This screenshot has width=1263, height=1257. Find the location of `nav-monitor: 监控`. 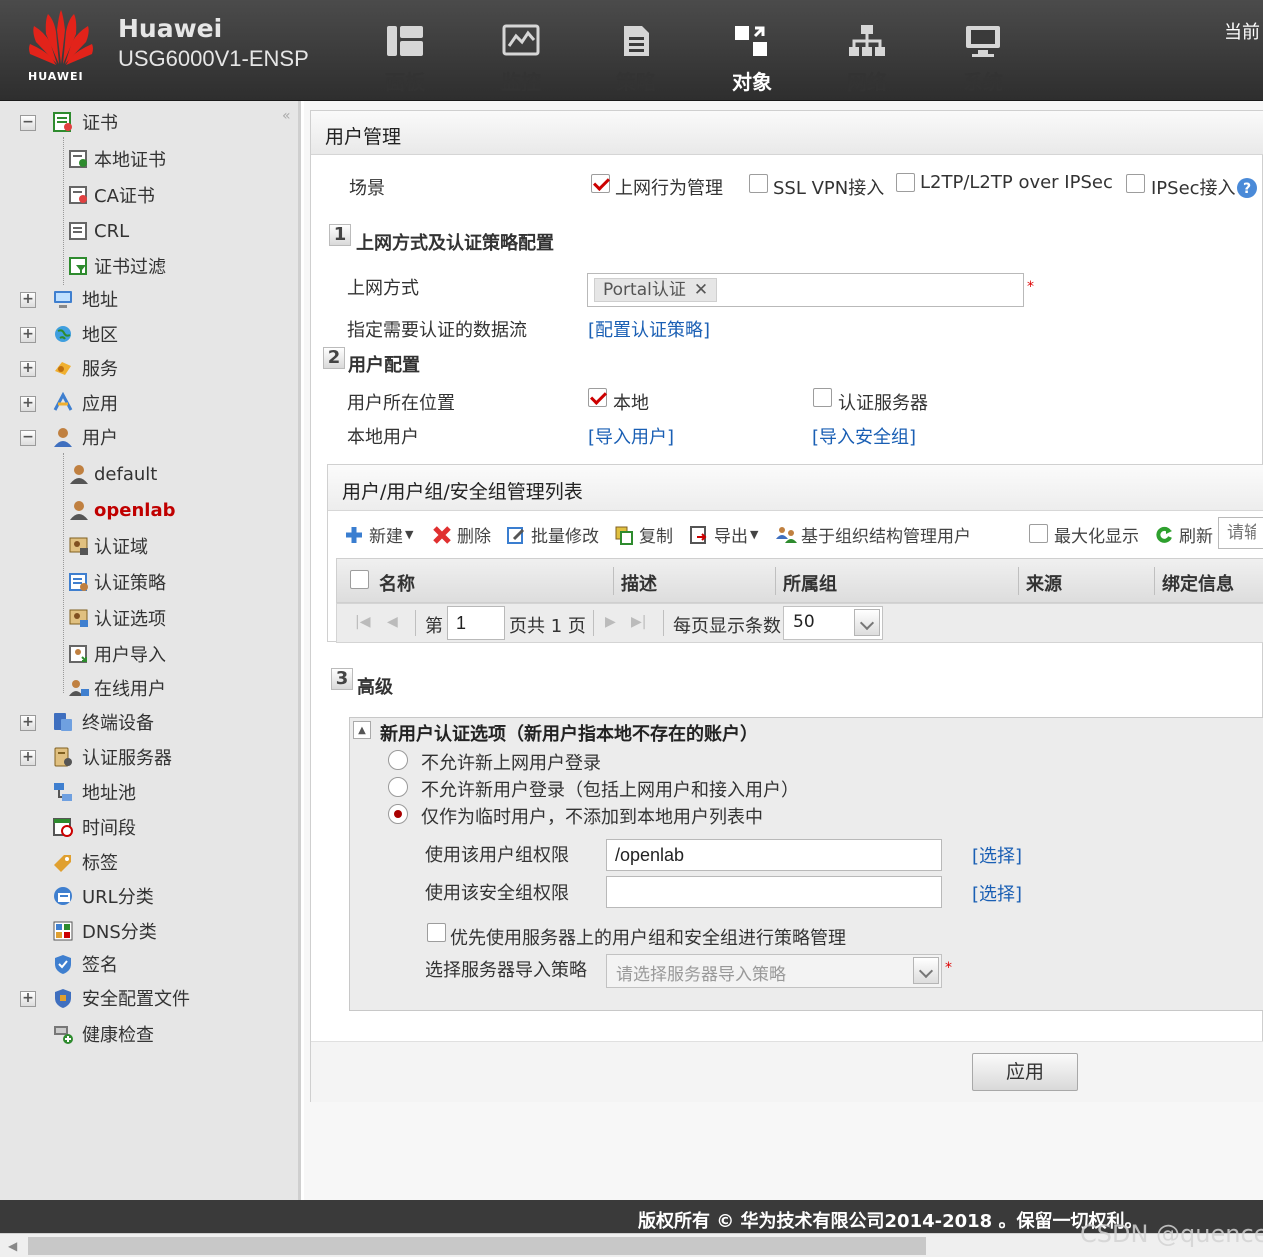

nav-monitor: 监控 is located at coordinates (521, 50).